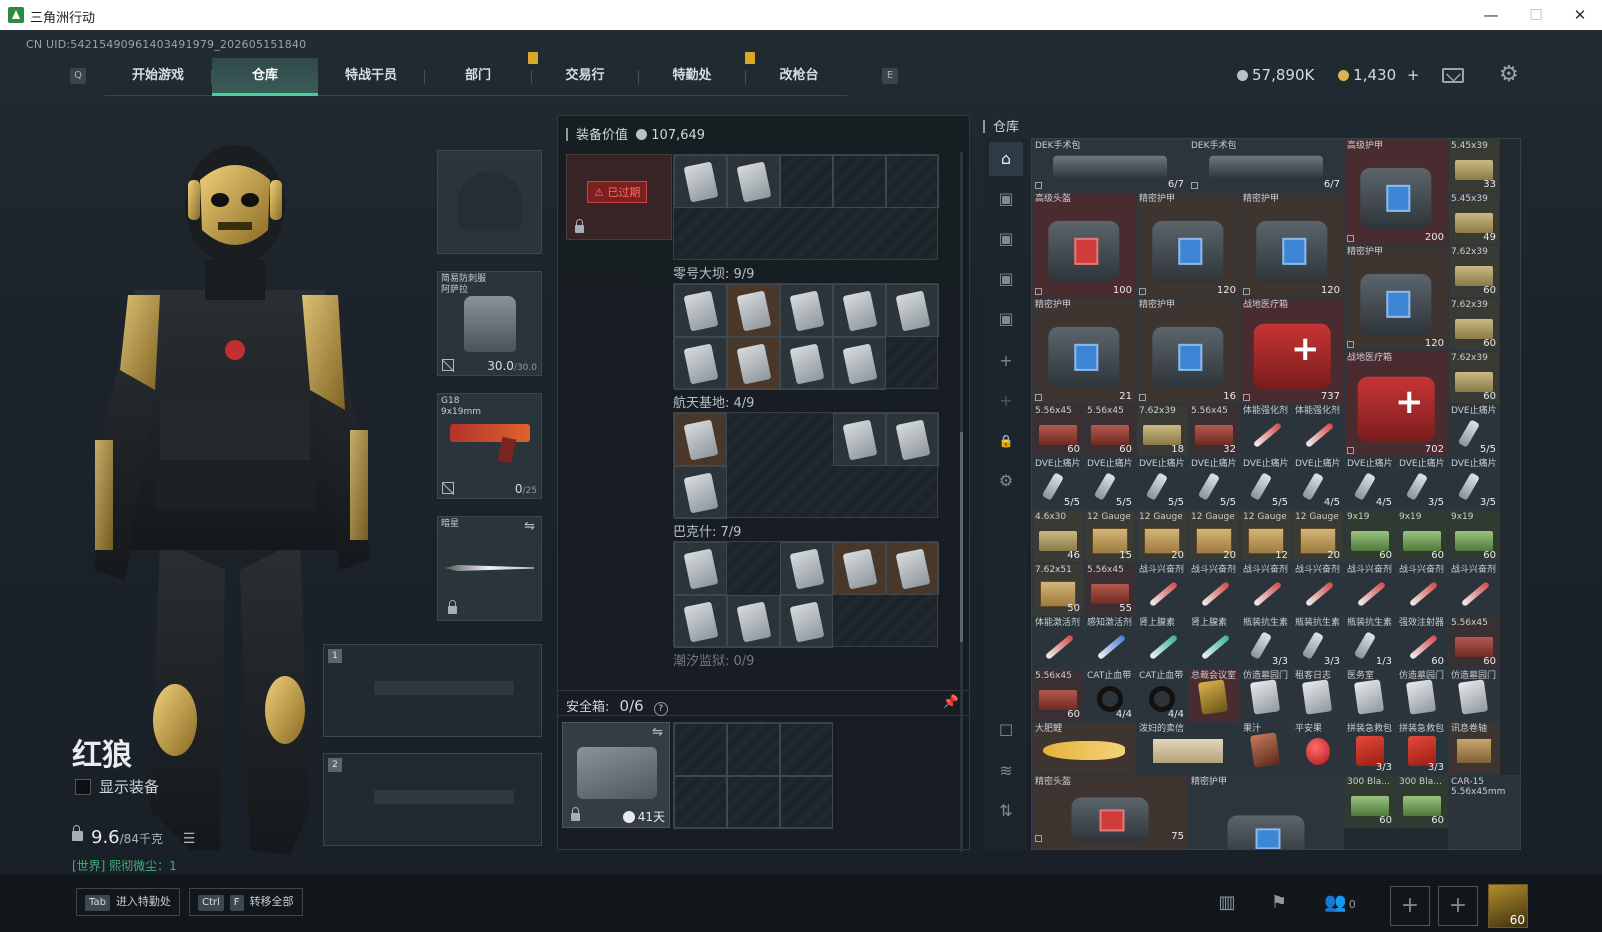 This screenshot has width=1602, height=932. What do you see at coordinates (1006, 361) in the screenshot?
I see `add-page-button: +` at bounding box center [1006, 361].